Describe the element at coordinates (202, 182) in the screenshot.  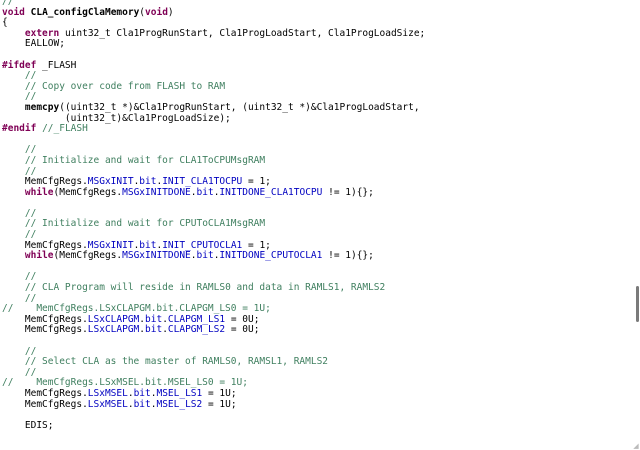
I see `code-token: INIT_CLA1TOCPU` at that location.